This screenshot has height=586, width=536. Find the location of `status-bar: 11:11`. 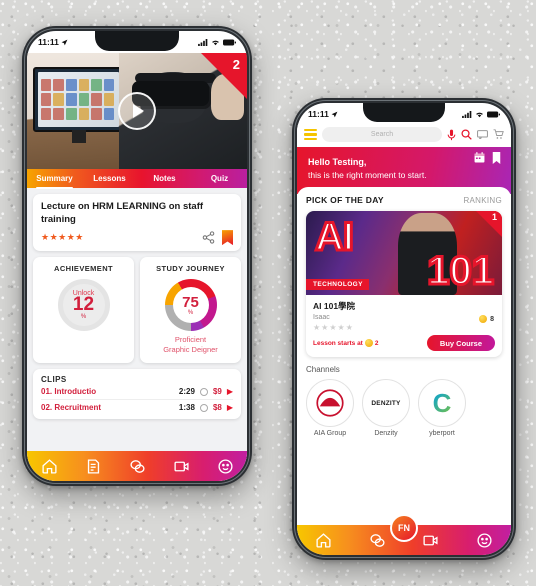

status-bar: 11:11 is located at coordinates (137, 42).